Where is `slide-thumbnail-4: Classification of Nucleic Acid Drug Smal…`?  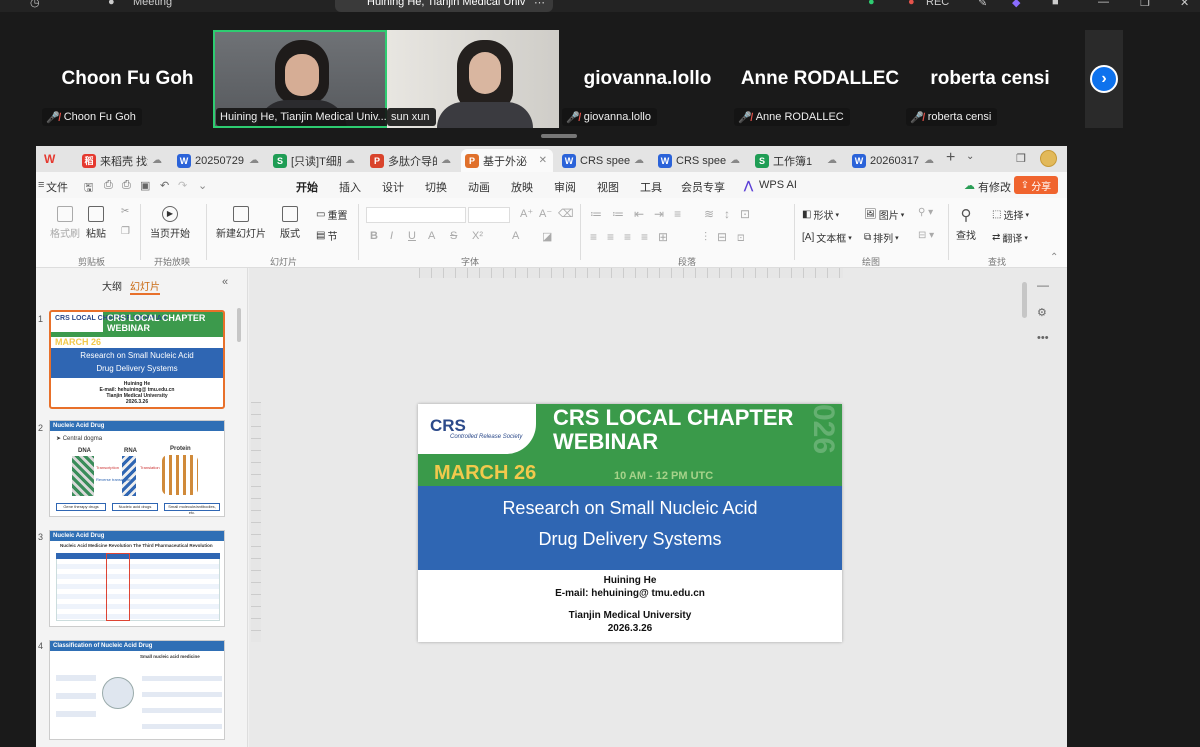
slide-thumbnail-4: Classification of Nucleic Acid Drug Smal… is located at coordinates (137, 690).